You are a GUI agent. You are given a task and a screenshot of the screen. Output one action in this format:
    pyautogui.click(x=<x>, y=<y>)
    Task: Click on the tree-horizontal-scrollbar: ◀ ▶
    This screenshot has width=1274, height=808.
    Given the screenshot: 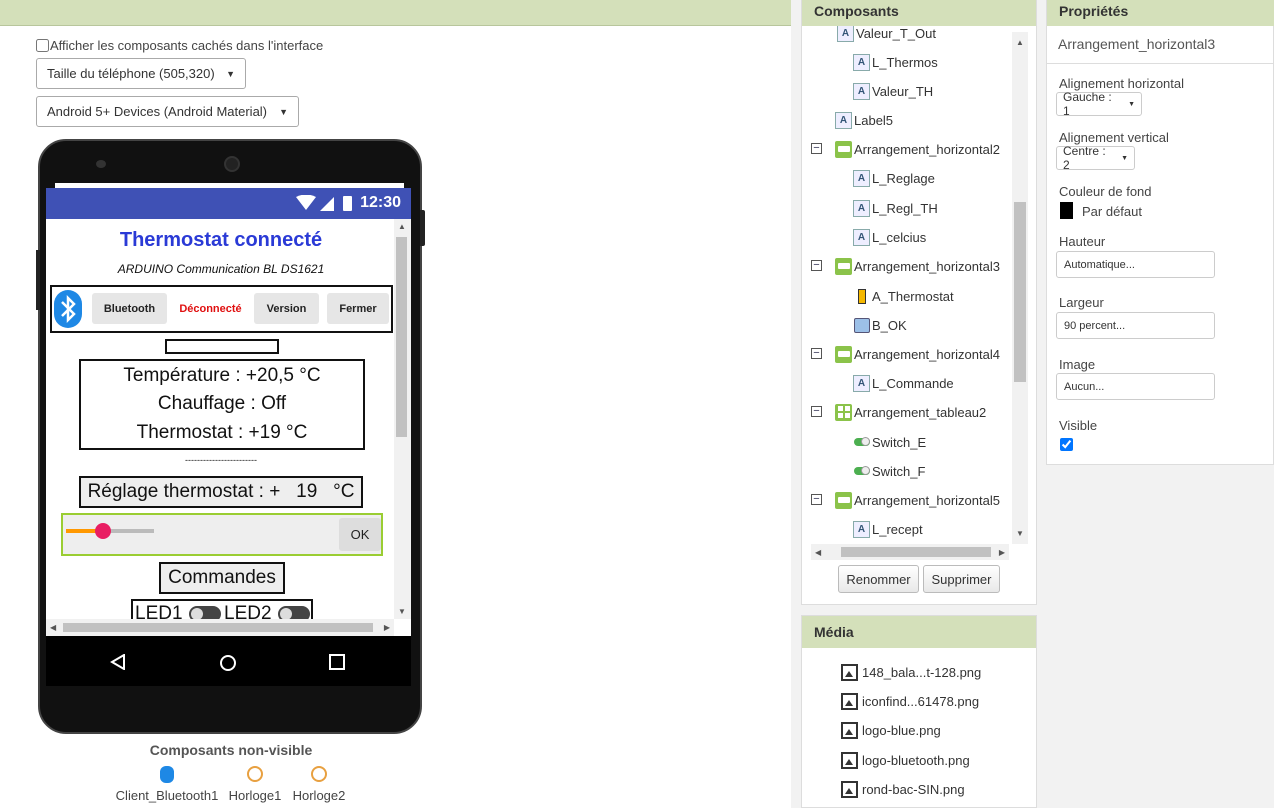 What is the action you would take?
    pyautogui.click(x=910, y=552)
    